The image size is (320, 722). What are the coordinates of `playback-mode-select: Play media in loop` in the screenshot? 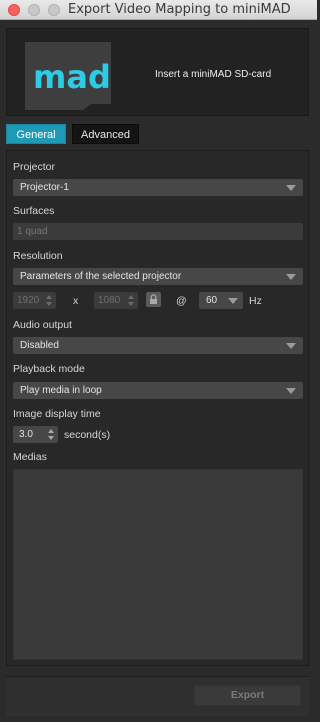 It's located at (158, 390).